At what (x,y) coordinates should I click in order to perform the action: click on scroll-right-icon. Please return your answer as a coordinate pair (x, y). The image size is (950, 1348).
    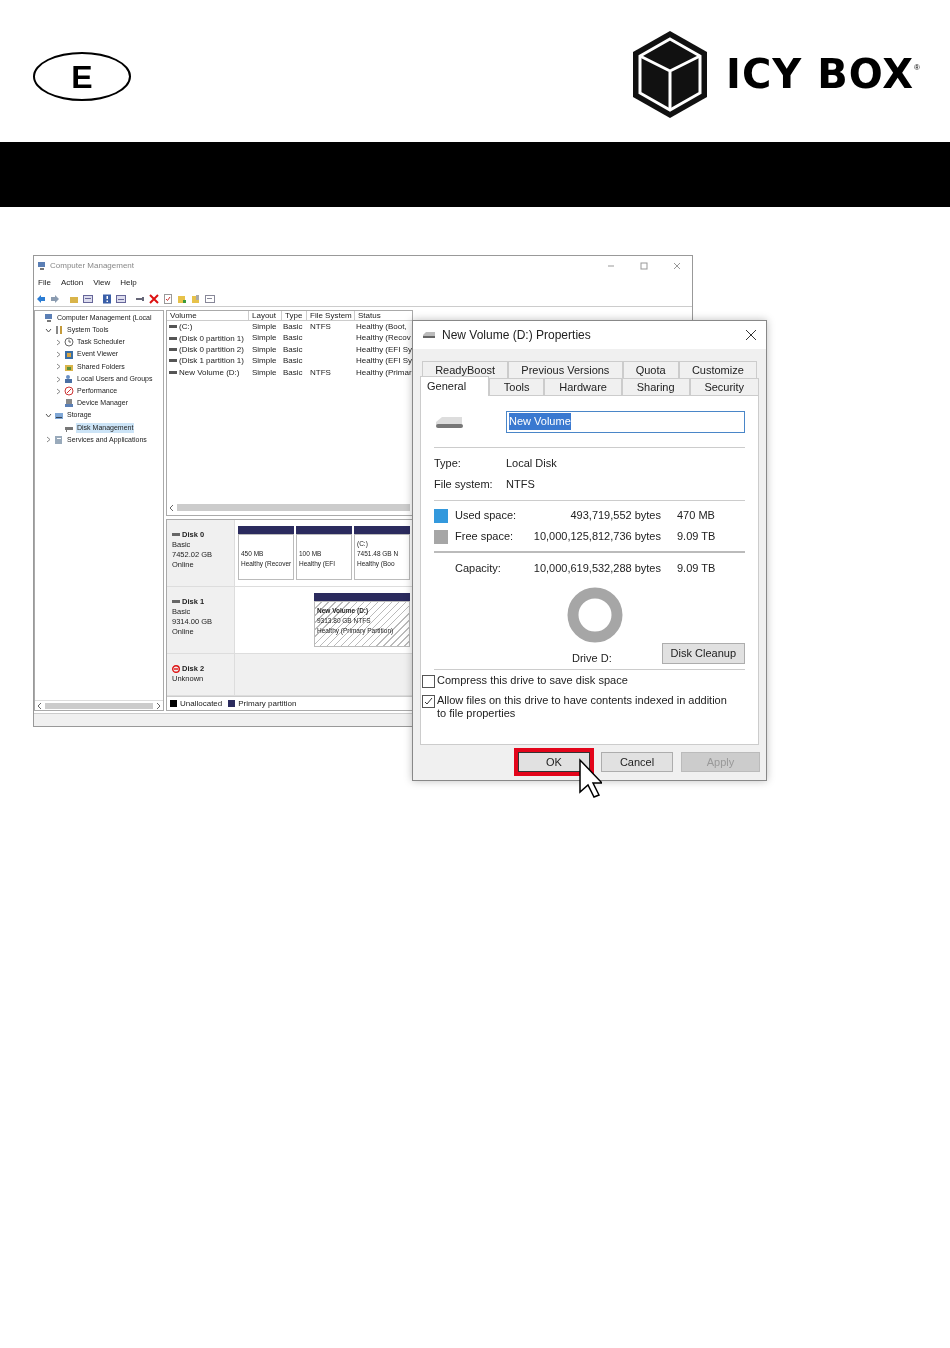
    Looking at the image, I should click on (158, 705).